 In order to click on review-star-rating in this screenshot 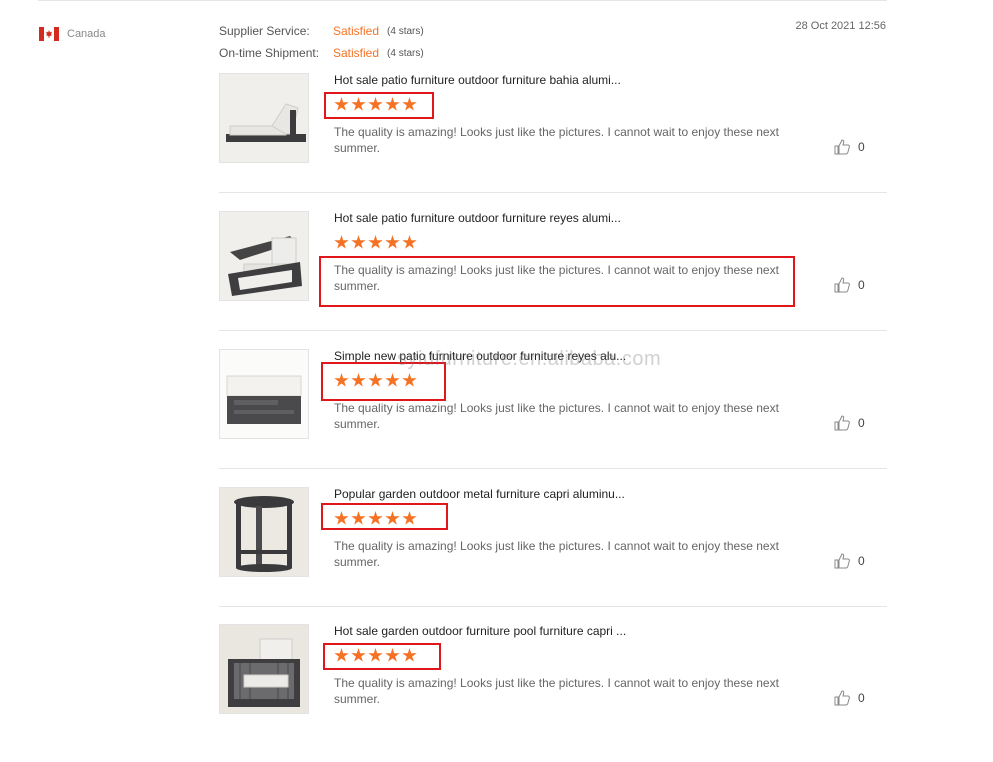, I will do `click(375, 242)`.